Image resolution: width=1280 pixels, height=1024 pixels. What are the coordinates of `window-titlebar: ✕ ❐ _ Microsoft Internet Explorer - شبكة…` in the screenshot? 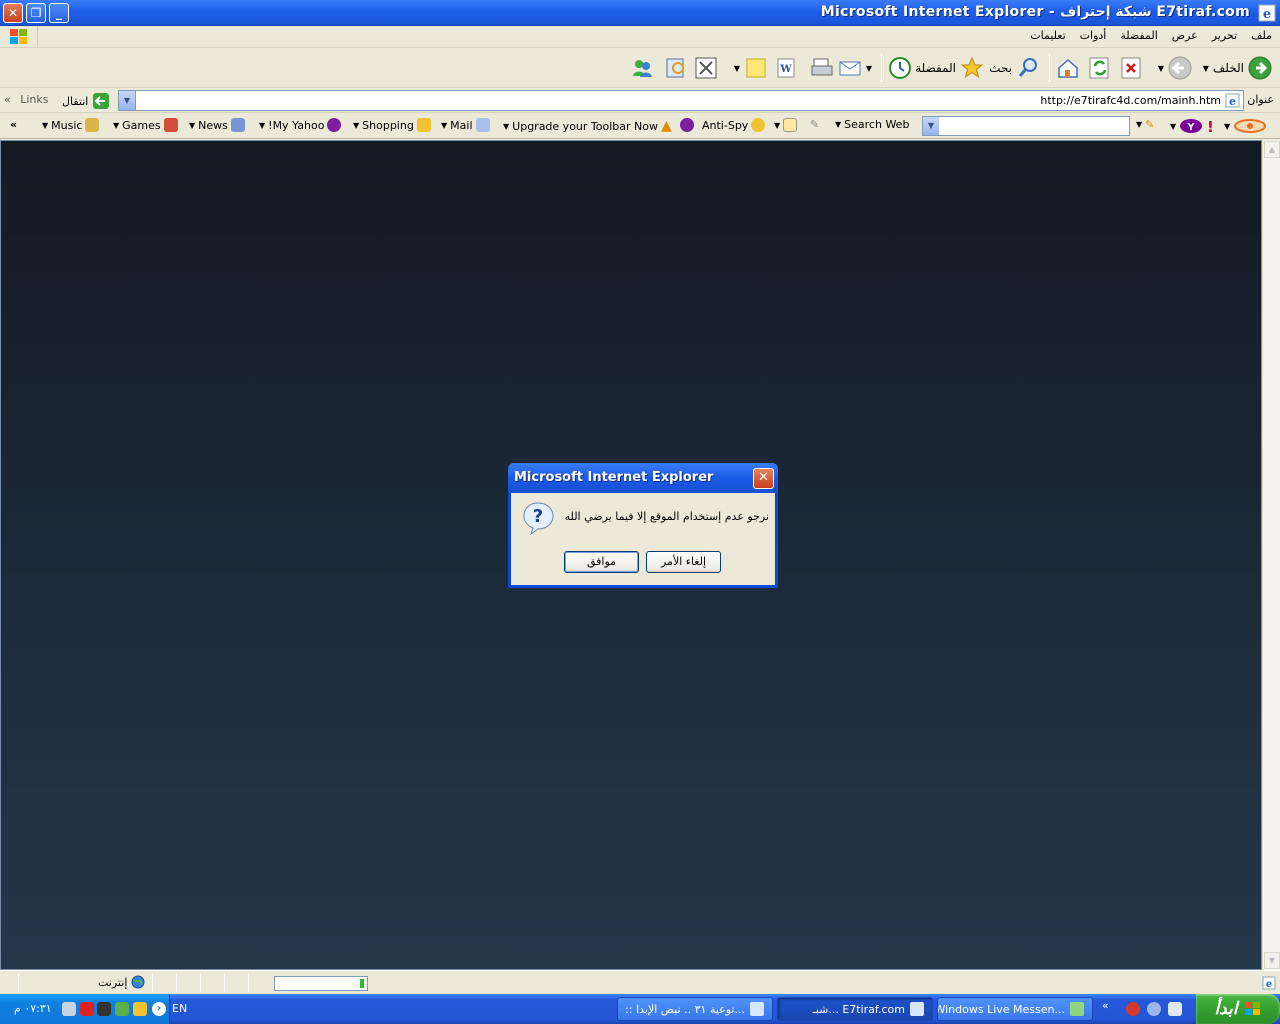 It's located at (640, 13).